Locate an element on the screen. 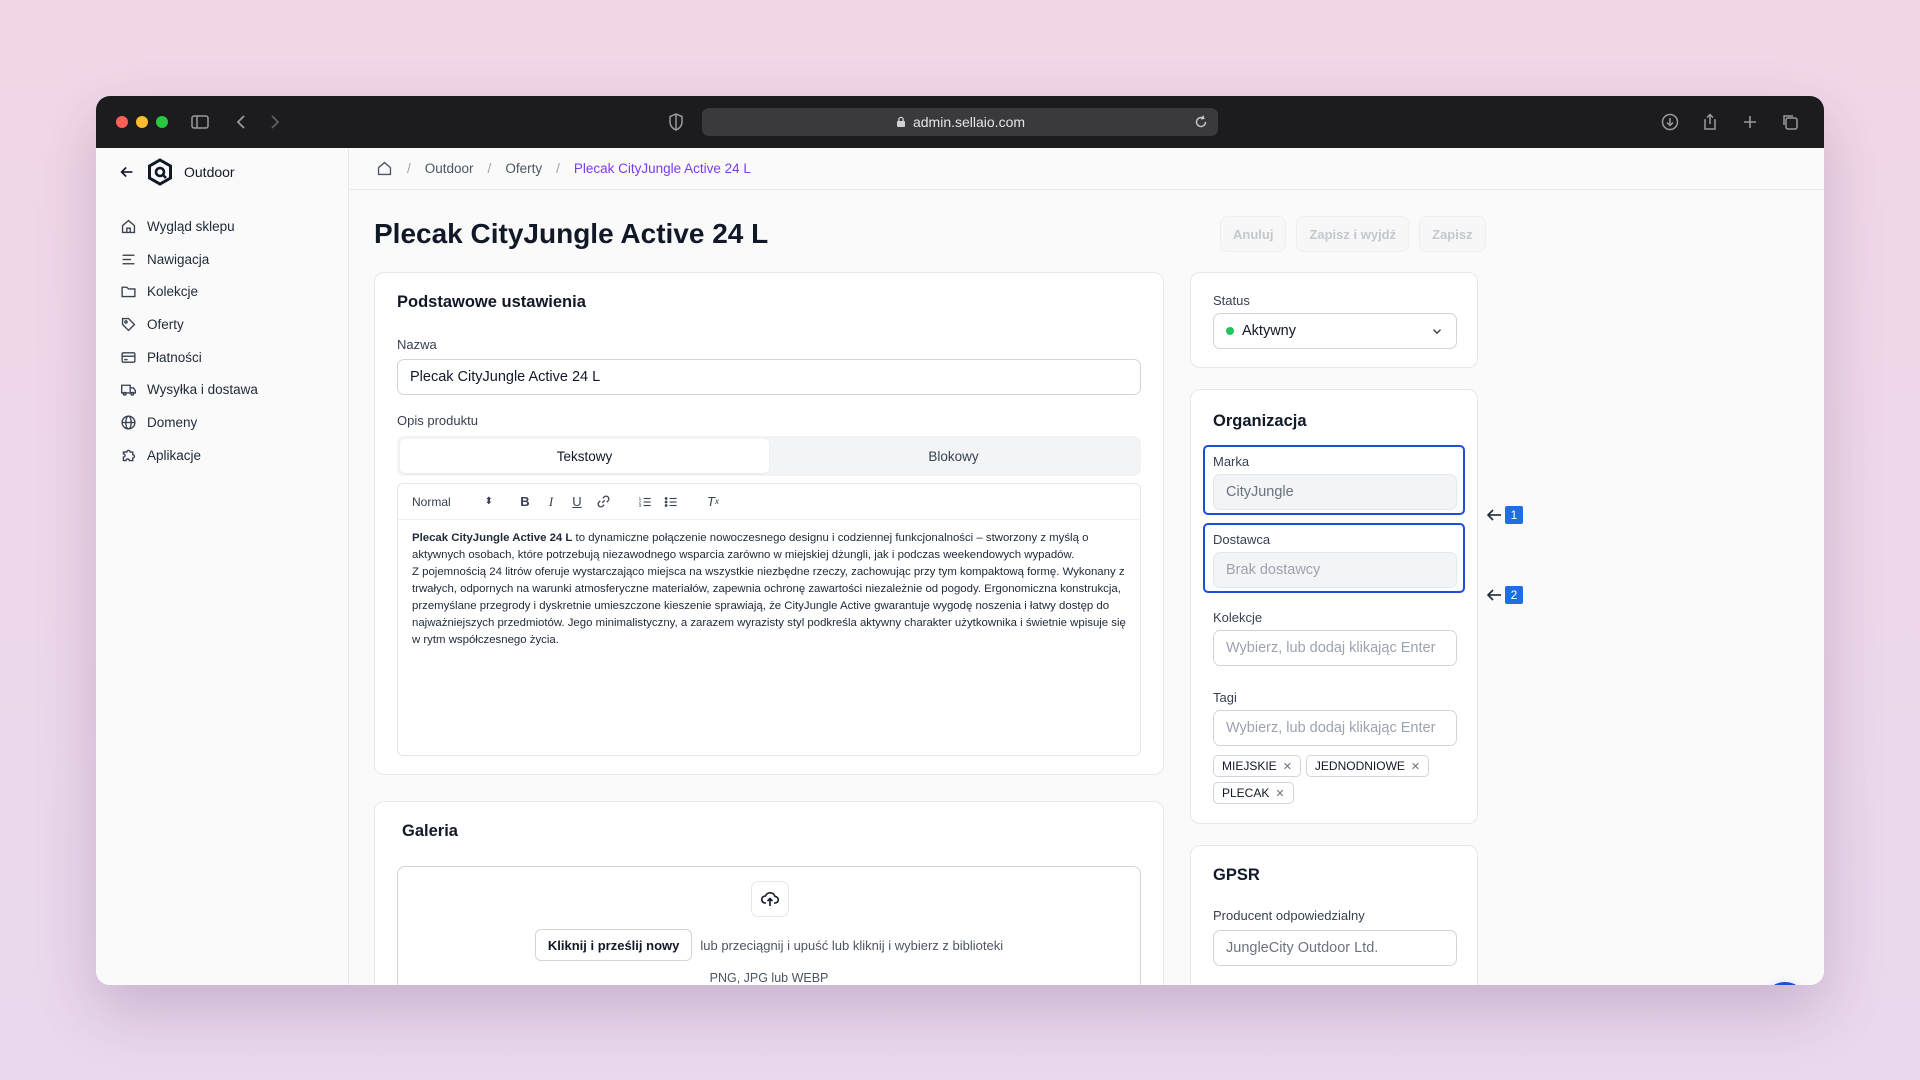 This screenshot has width=1920, height=1080. folder-icon is located at coordinates (128, 292).